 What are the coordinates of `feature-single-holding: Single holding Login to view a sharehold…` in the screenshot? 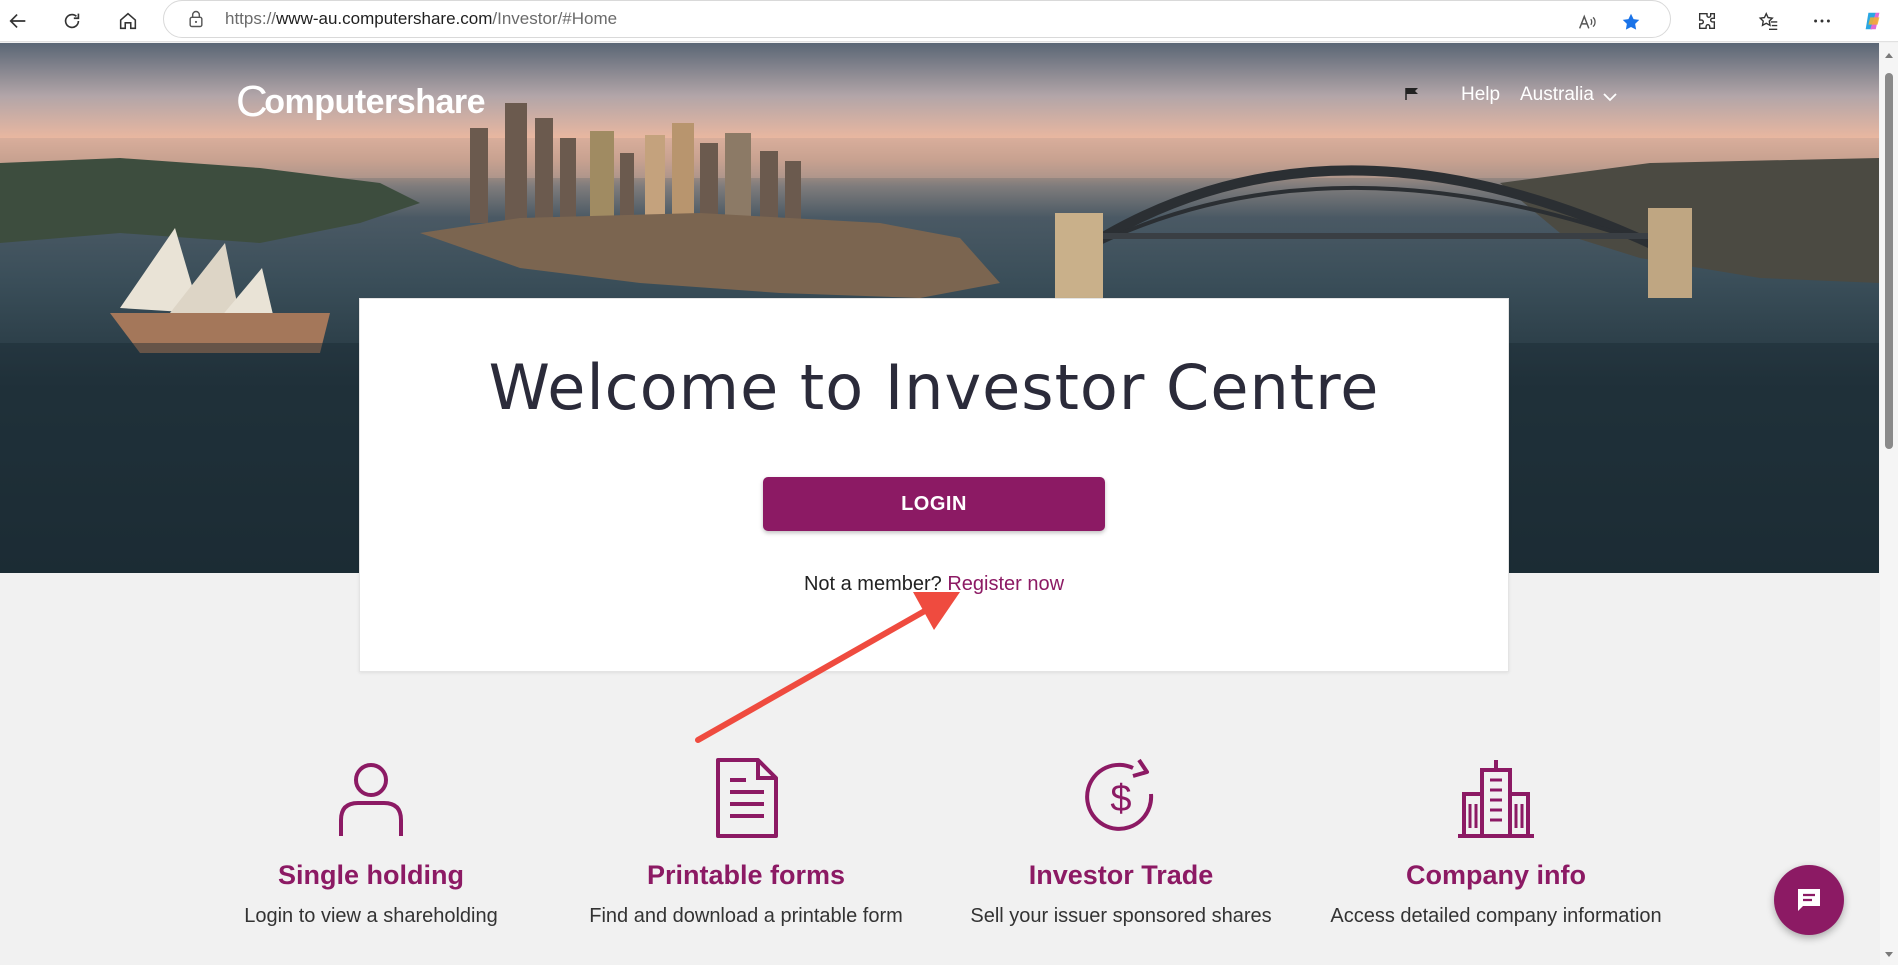 It's located at (371, 844).